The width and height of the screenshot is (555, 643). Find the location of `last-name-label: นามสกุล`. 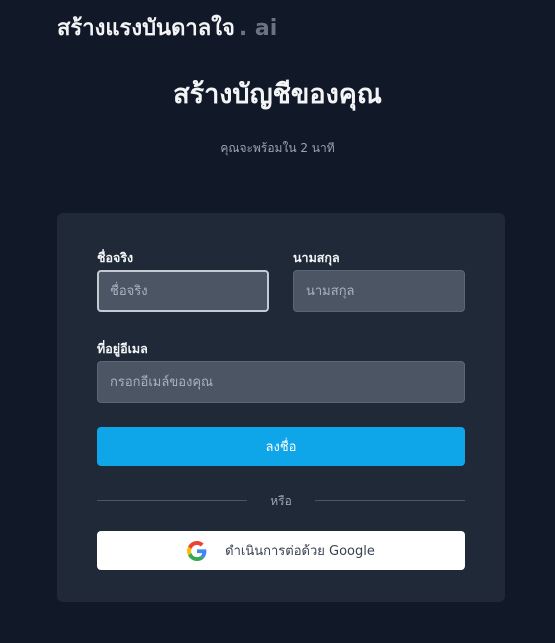

last-name-label: นามสกุล is located at coordinates (316, 257).